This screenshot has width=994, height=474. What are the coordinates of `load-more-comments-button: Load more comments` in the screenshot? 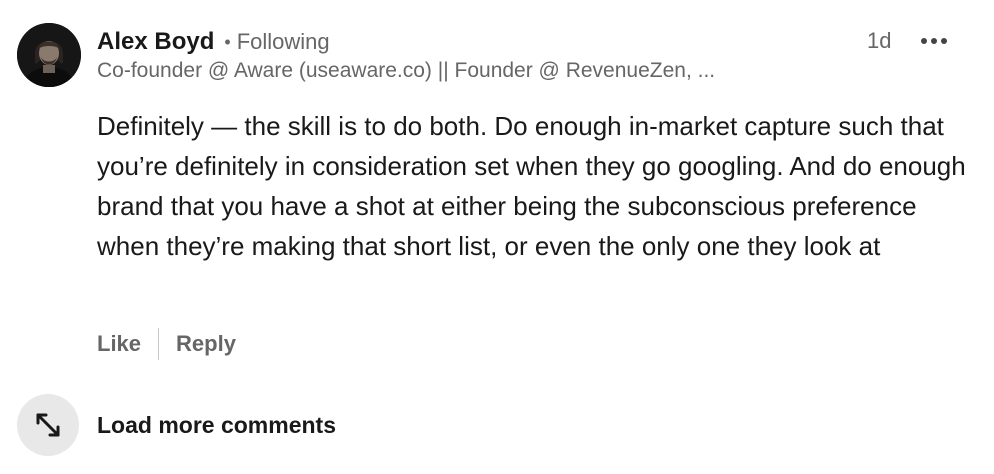 It's located at (176, 425).